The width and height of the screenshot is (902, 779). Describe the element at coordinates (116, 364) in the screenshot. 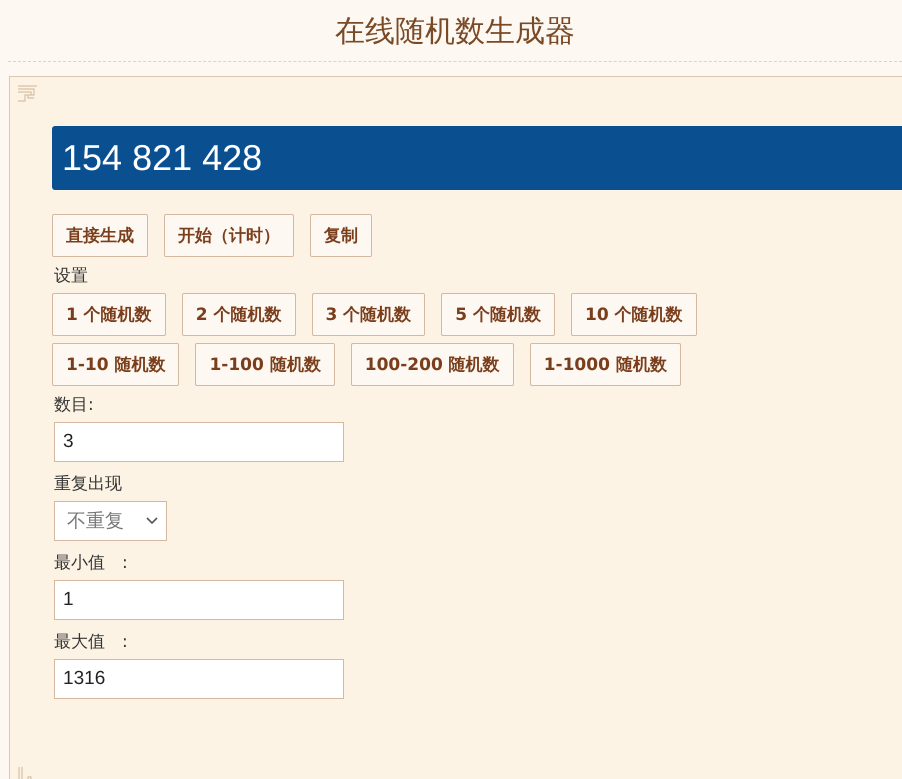

I see `preset-button: 1-10 随机数` at that location.